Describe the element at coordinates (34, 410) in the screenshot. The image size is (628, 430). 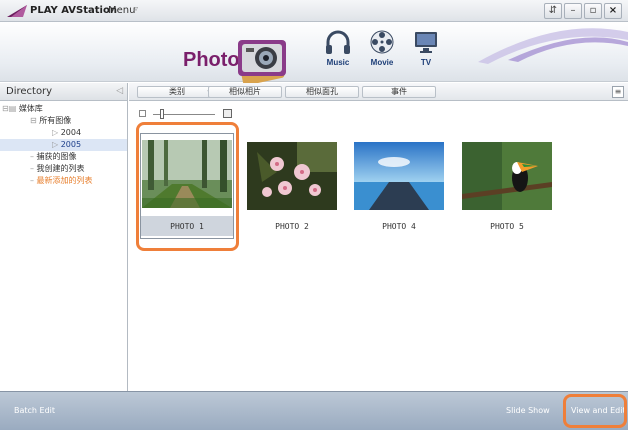
I see `batch-edit-button: Batch Edit` at that location.